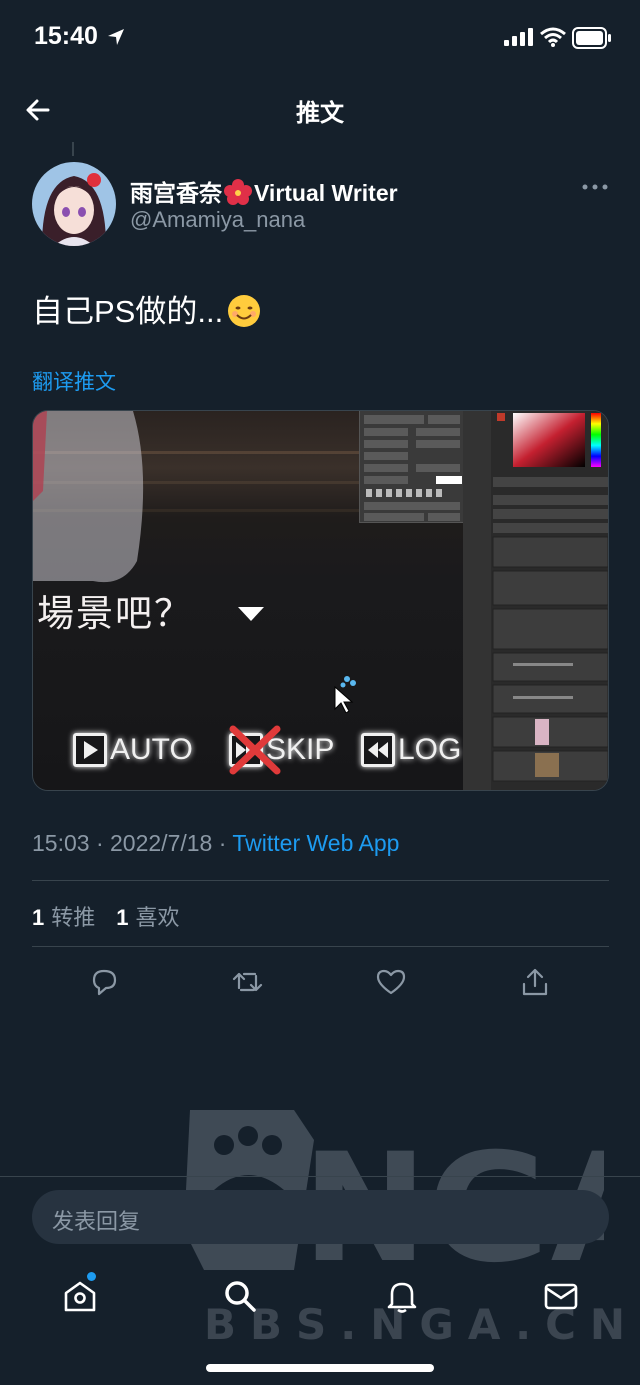  What do you see at coordinates (91, 1276) in the screenshot?
I see `notification-dot` at bounding box center [91, 1276].